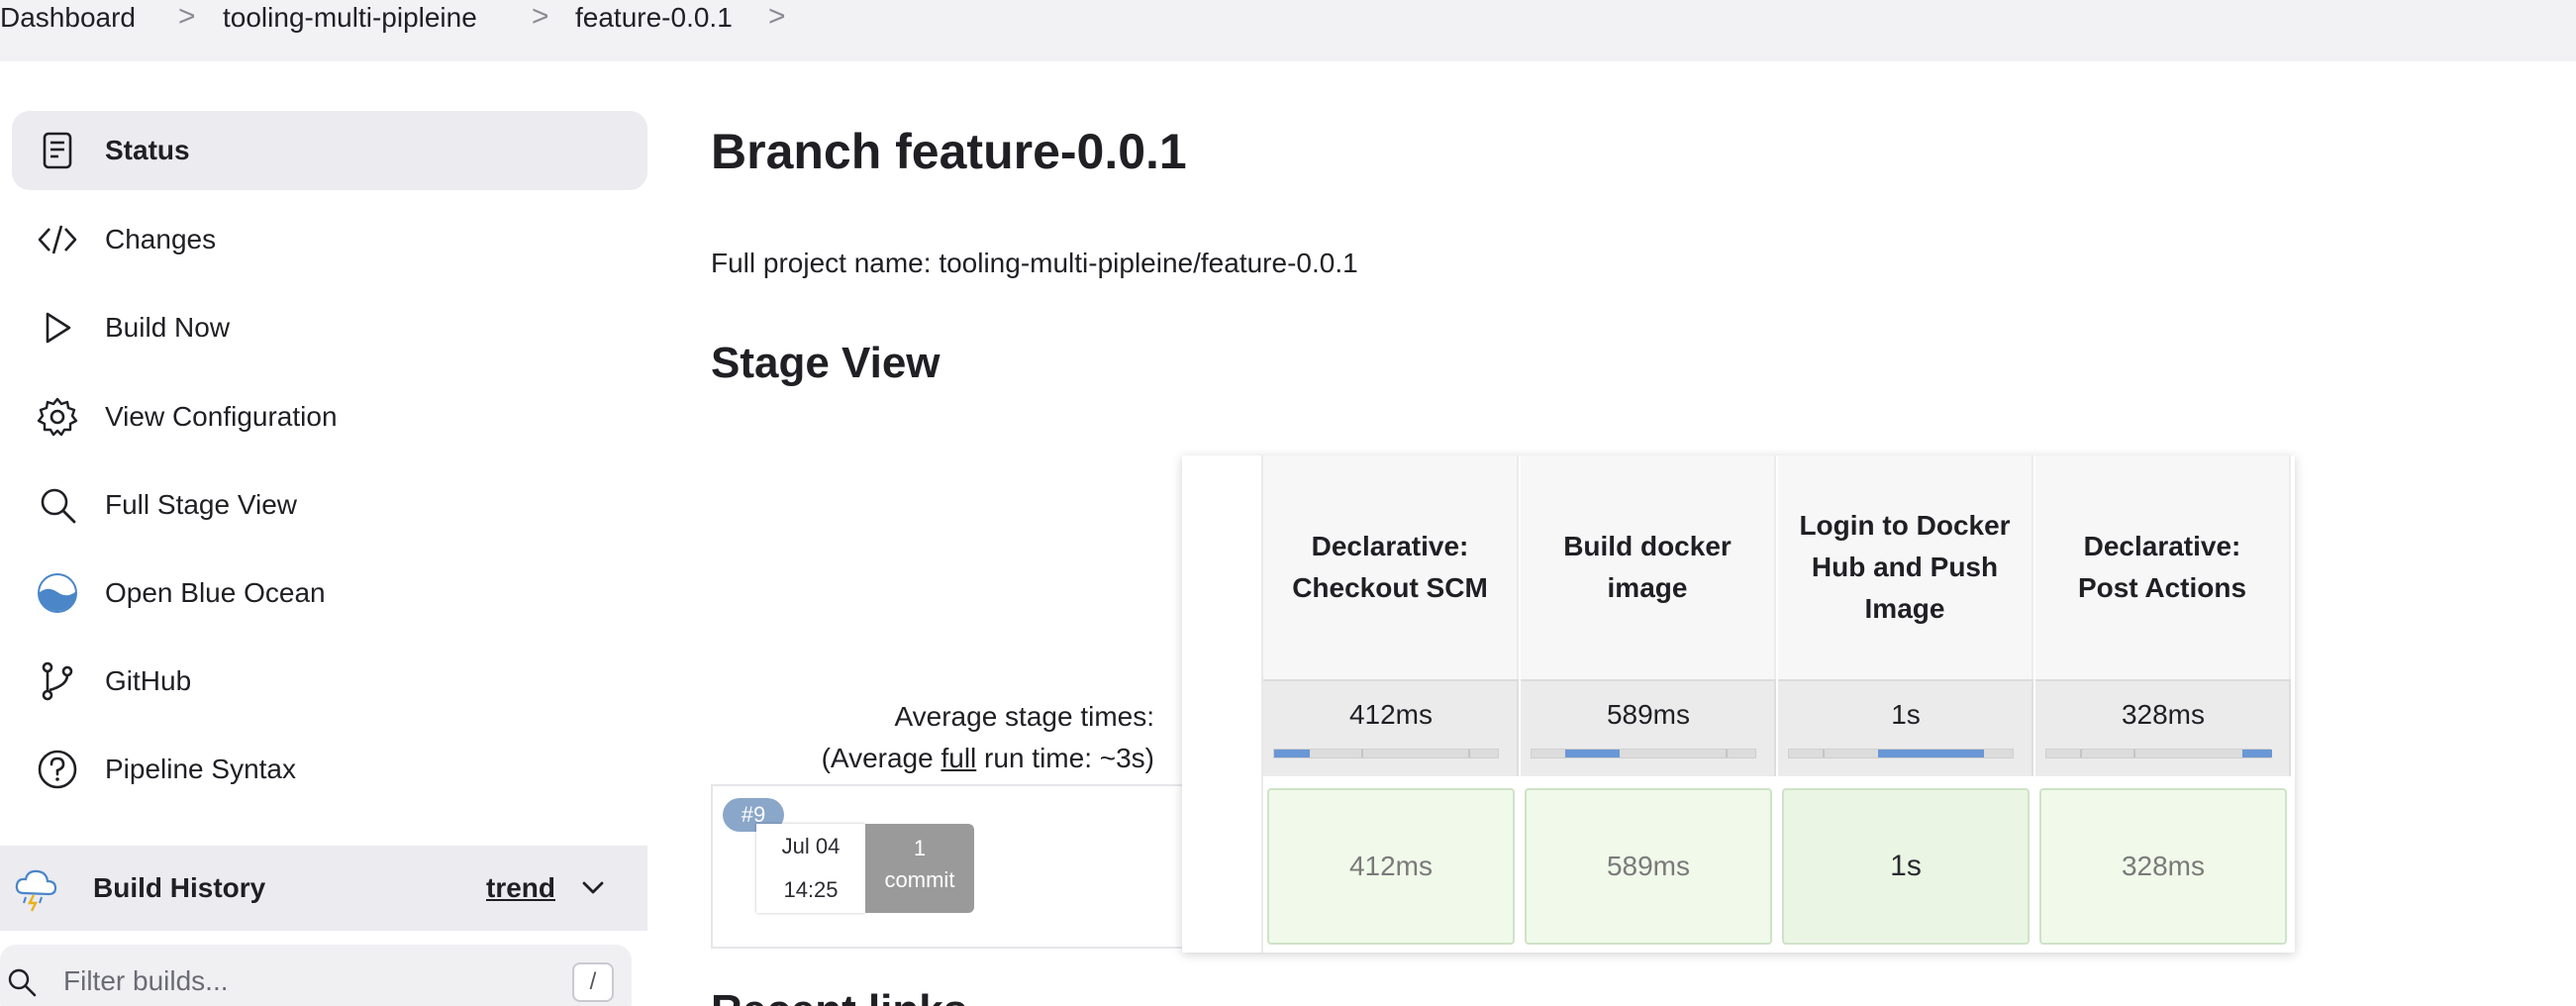 This screenshot has height=1006, width=2576. Describe the element at coordinates (58, 769) in the screenshot. I see `help-icon` at that location.